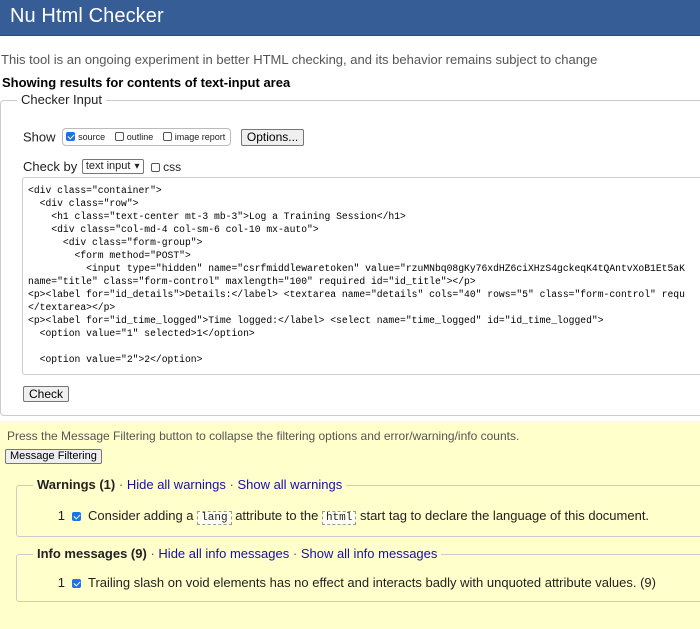  I want to click on css-checkbox, so click(156, 167).